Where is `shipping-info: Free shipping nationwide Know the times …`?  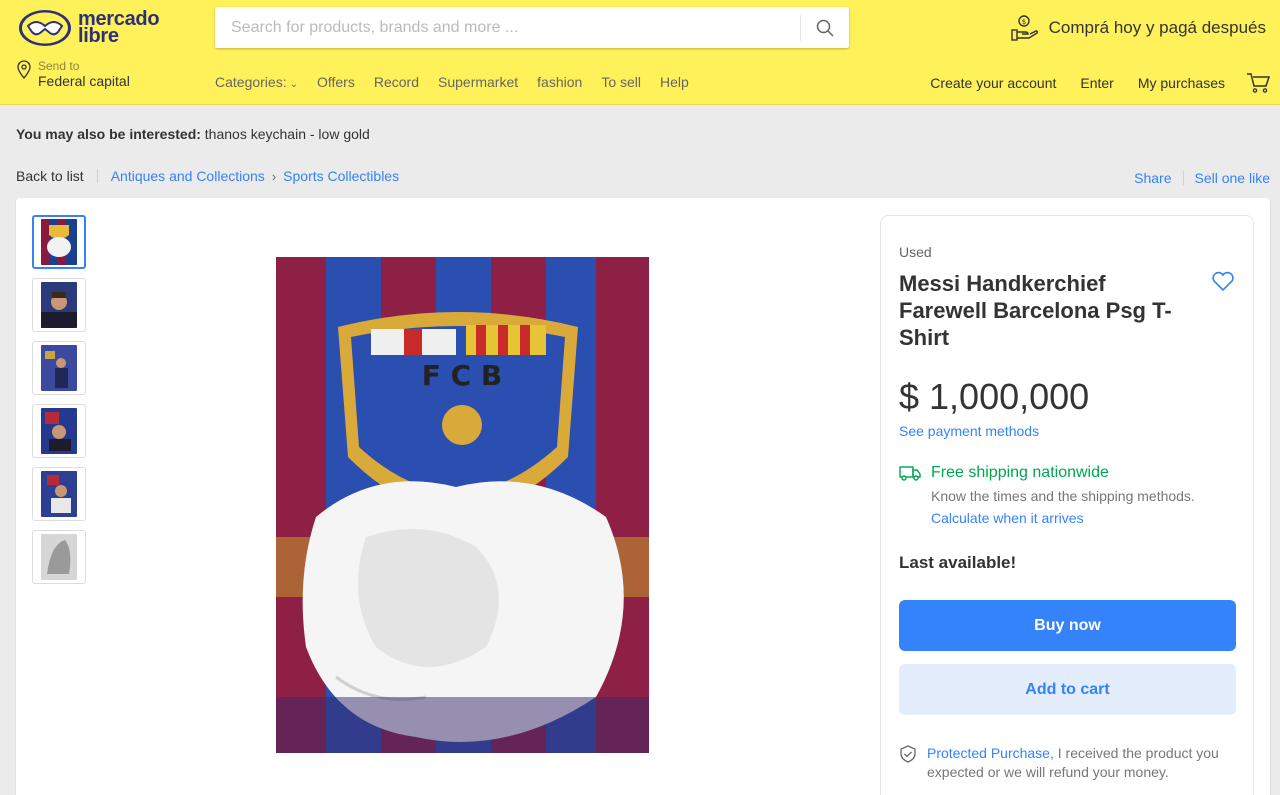
shipping-info: Free shipping nationwide Know the times … is located at coordinates (1047, 495).